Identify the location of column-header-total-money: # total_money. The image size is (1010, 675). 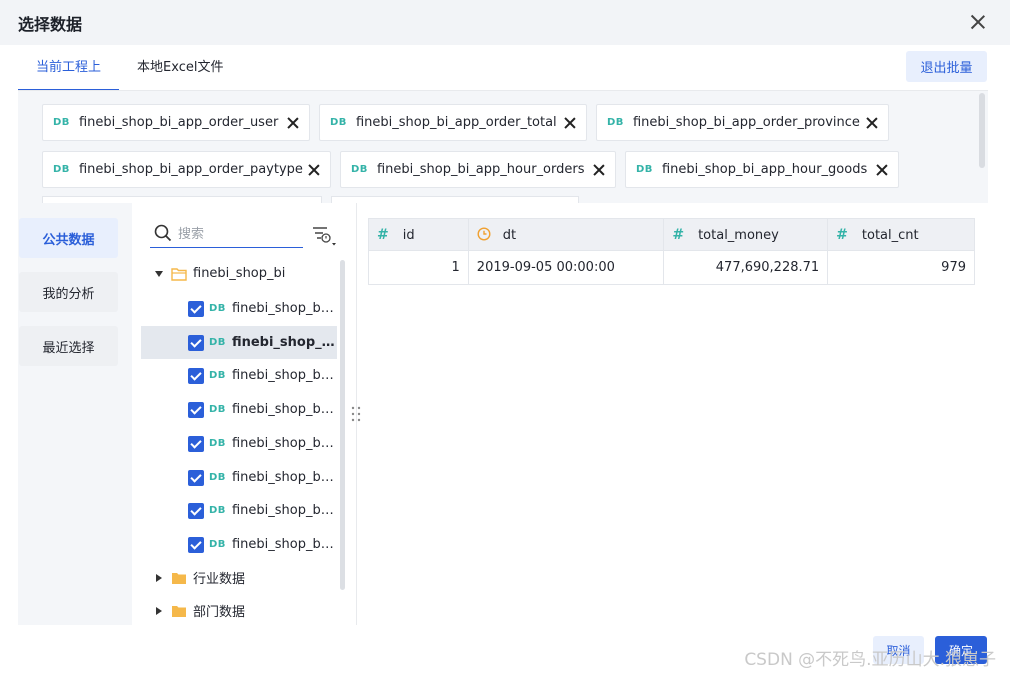
(746, 234).